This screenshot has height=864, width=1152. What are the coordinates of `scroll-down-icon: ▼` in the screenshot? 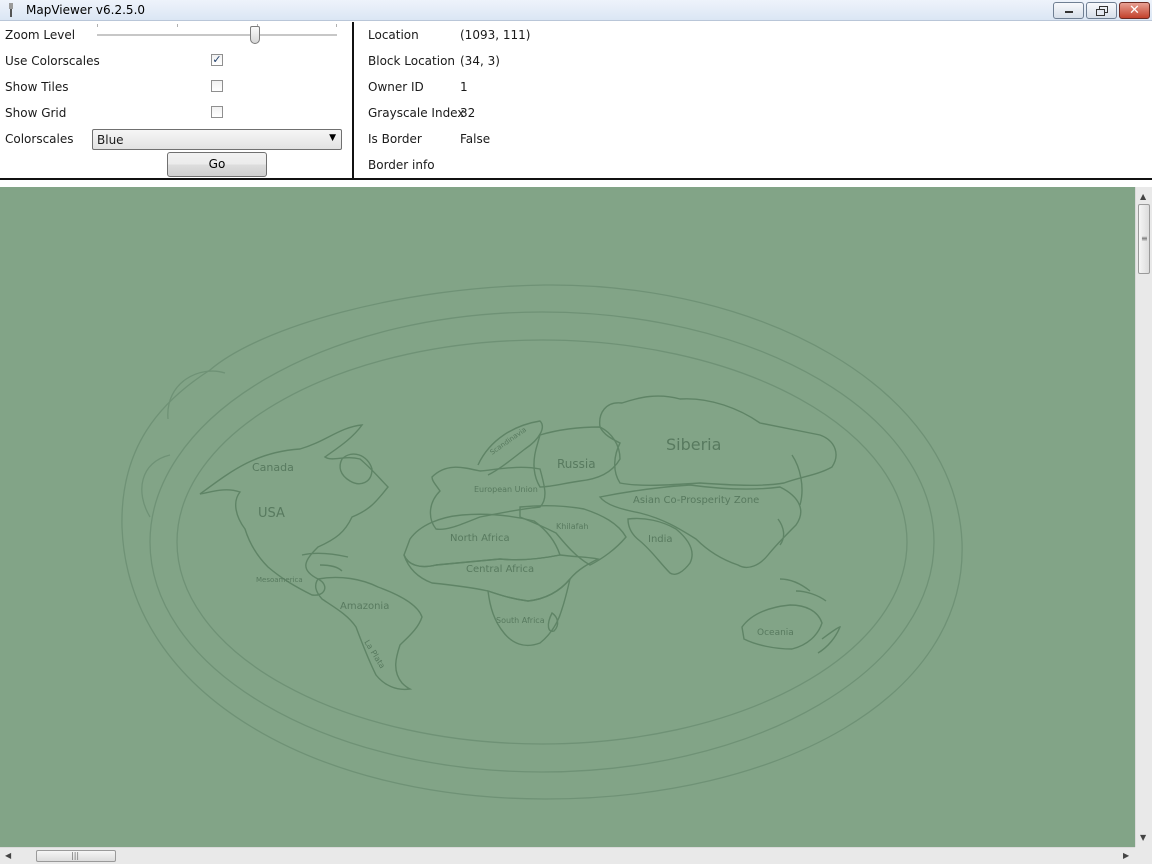 It's located at (1143, 837).